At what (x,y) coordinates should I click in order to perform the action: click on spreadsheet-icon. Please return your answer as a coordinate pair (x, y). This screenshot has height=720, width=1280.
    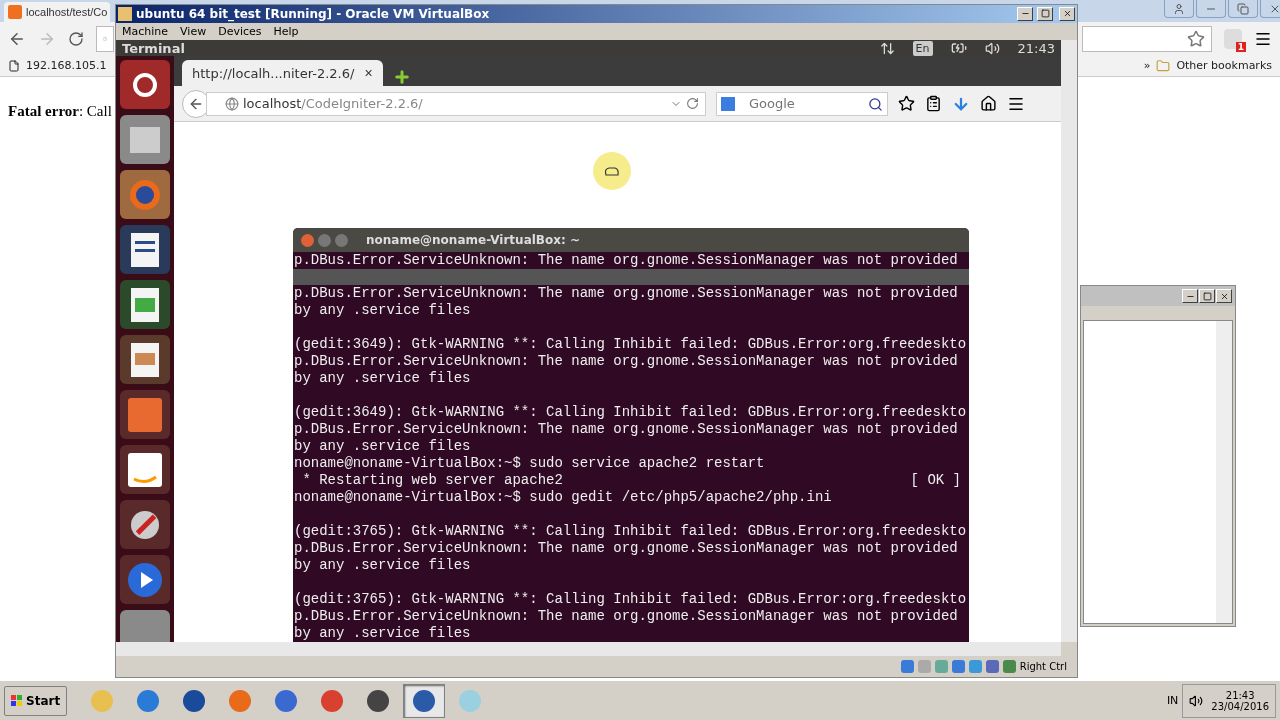
    Looking at the image, I should click on (145, 304).